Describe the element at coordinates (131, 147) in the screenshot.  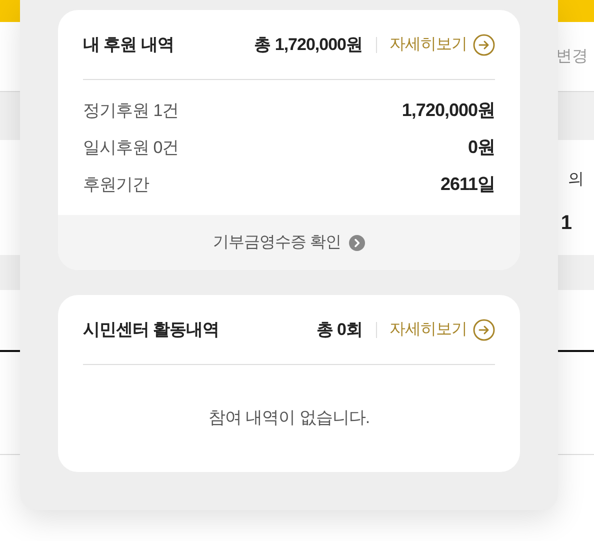
I see `row-label: 일시후원 0건` at that location.